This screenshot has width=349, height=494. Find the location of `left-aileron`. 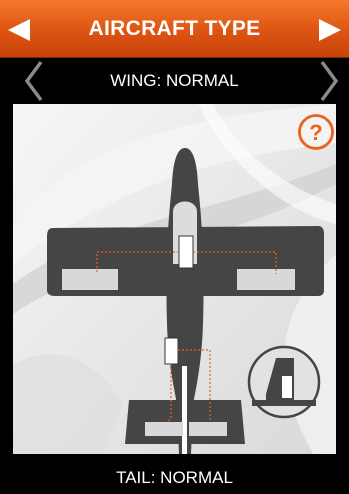

left-aileron is located at coordinates (90, 279).